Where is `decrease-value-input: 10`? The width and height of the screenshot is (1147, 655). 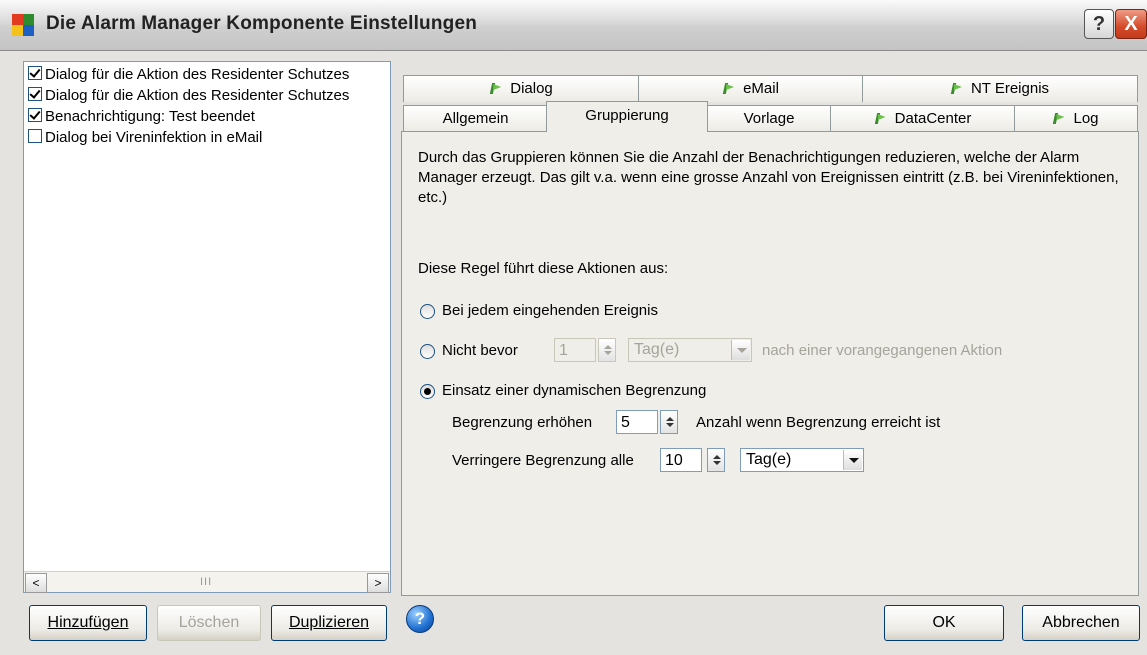 decrease-value-input: 10 is located at coordinates (681, 460).